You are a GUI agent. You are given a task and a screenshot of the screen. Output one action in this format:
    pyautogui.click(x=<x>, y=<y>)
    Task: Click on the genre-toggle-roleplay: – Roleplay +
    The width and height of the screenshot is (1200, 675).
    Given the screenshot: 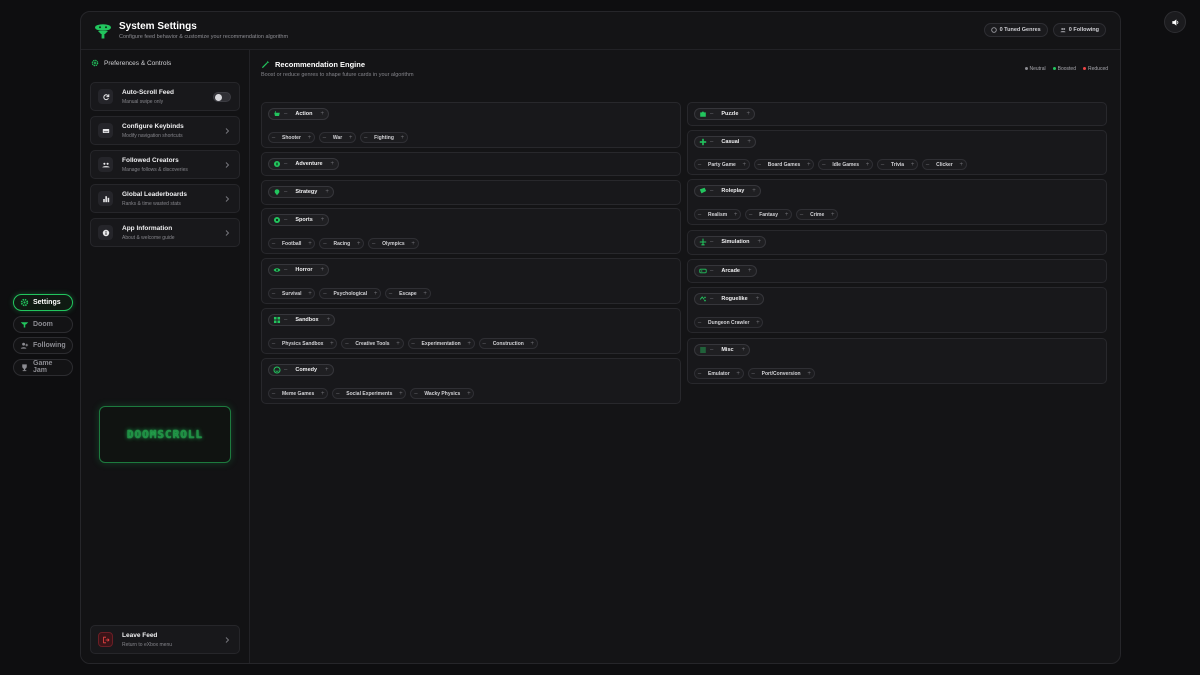 What is the action you would take?
    pyautogui.click(x=727, y=191)
    